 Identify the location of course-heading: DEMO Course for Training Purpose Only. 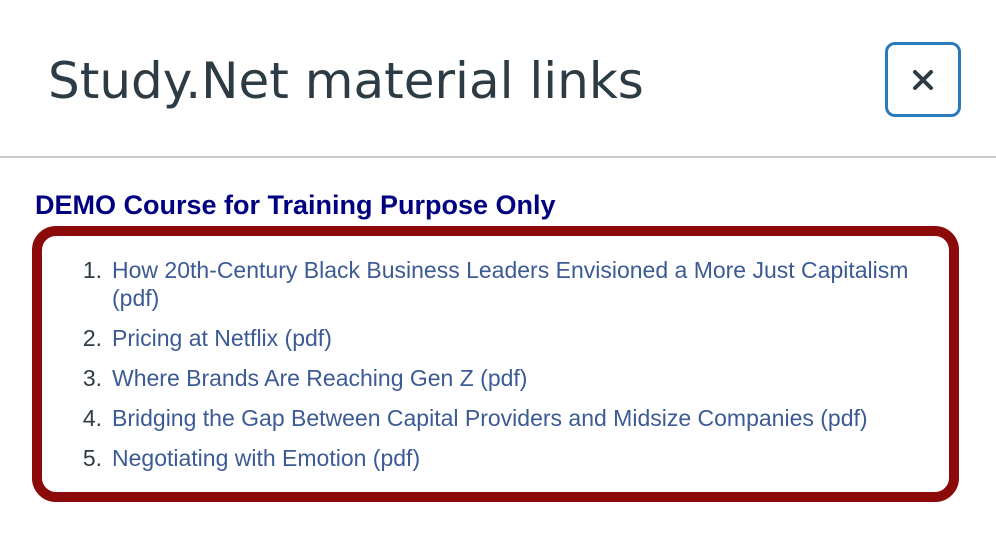
(295, 205).